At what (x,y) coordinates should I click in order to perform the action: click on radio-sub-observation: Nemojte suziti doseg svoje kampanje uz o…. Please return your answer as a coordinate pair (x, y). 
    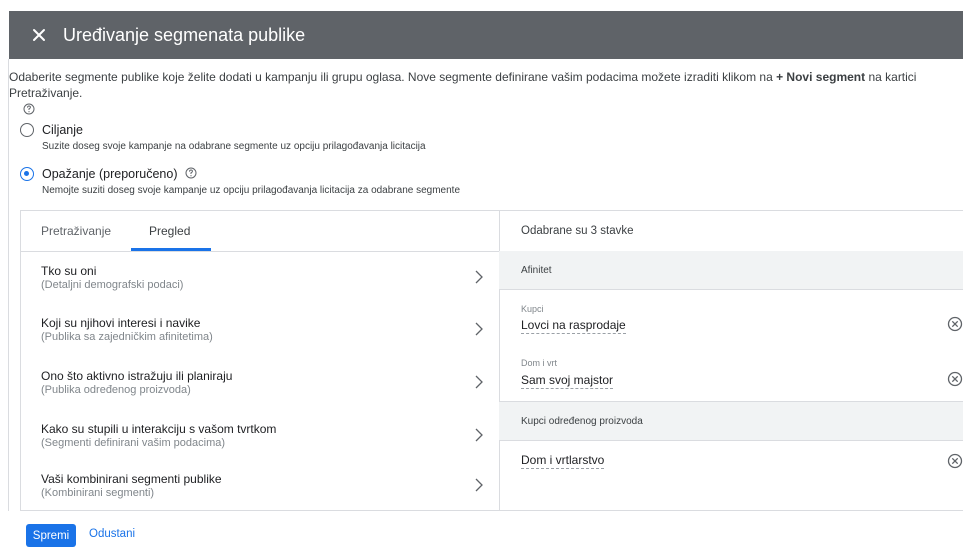
    Looking at the image, I should click on (251, 190).